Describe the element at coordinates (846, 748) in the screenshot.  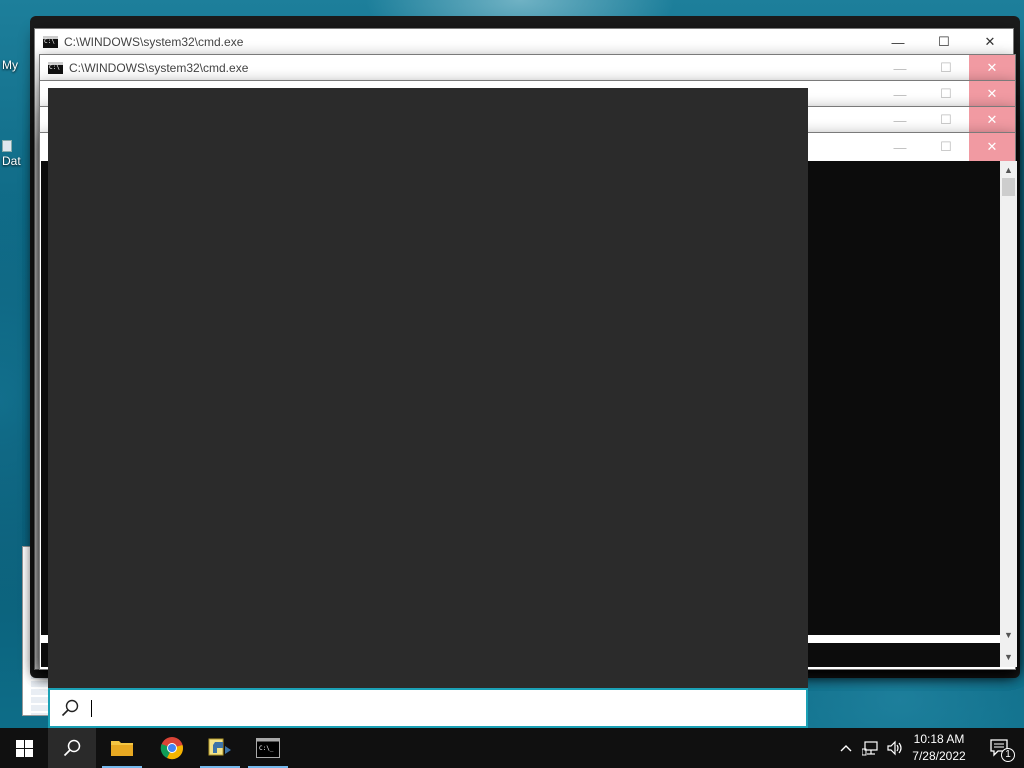
I see `show-hidden-icons-chevron-icon` at that location.